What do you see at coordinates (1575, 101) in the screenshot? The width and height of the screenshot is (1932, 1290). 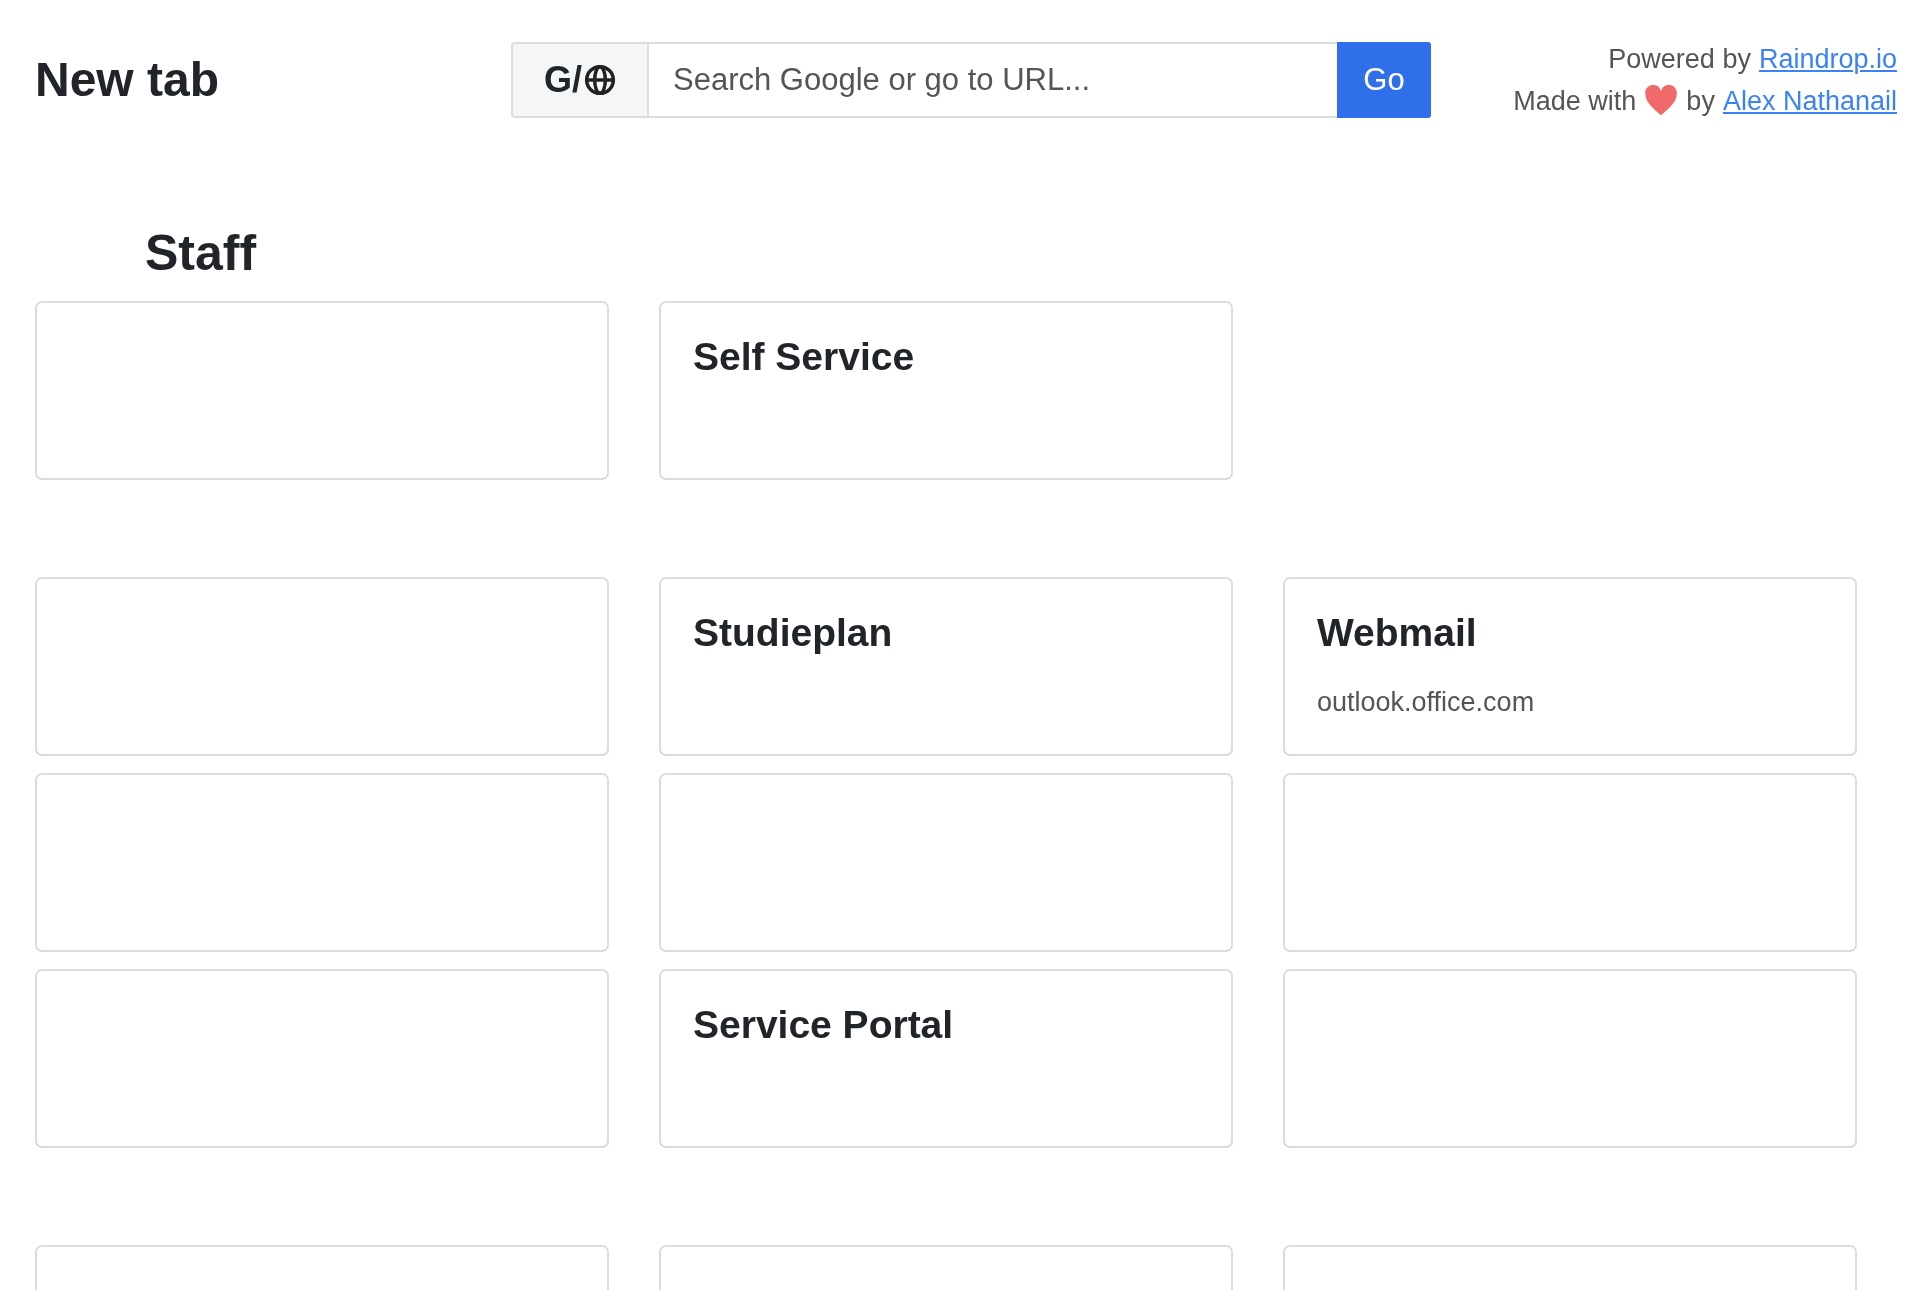 I see `credit-text: Made with` at bounding box center [1575, 101].